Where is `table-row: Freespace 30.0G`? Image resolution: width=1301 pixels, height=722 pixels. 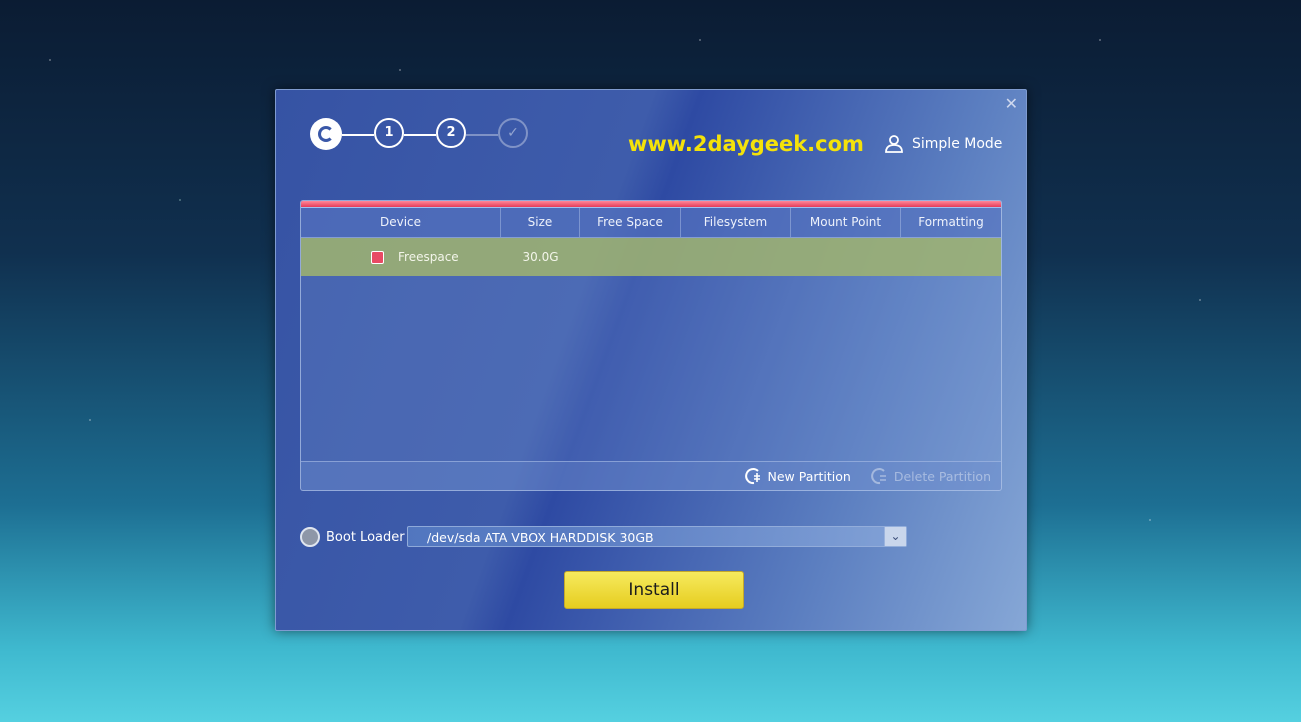
table-row: Freespace 30.0G is located at coordinates (651, 257).